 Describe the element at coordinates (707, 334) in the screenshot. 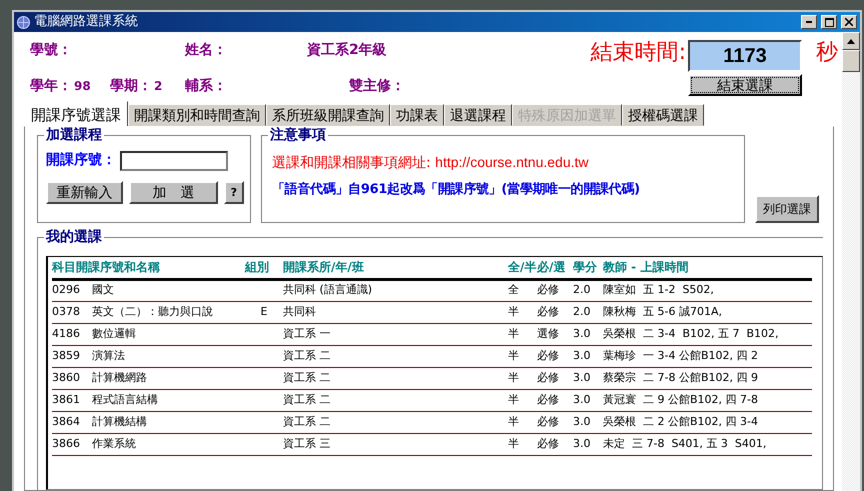

I see `table-cell: 吳榮根 二 3-4 B102, 五 7 B102,` at that location.